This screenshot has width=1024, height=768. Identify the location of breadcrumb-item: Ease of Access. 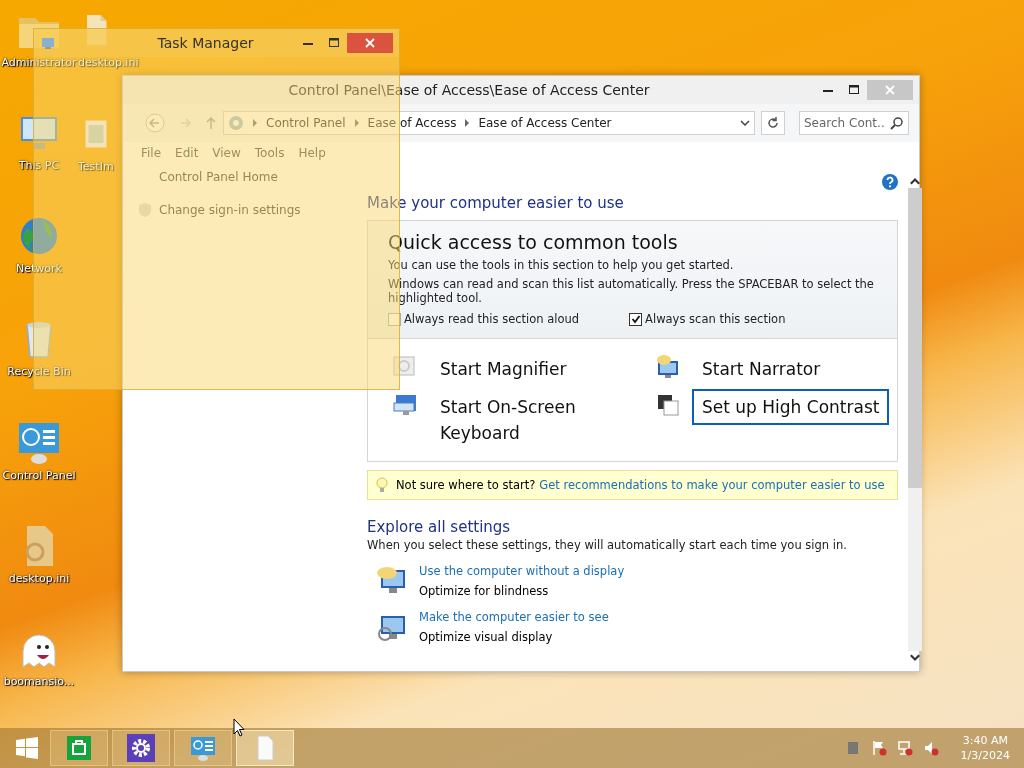
(412, 123).